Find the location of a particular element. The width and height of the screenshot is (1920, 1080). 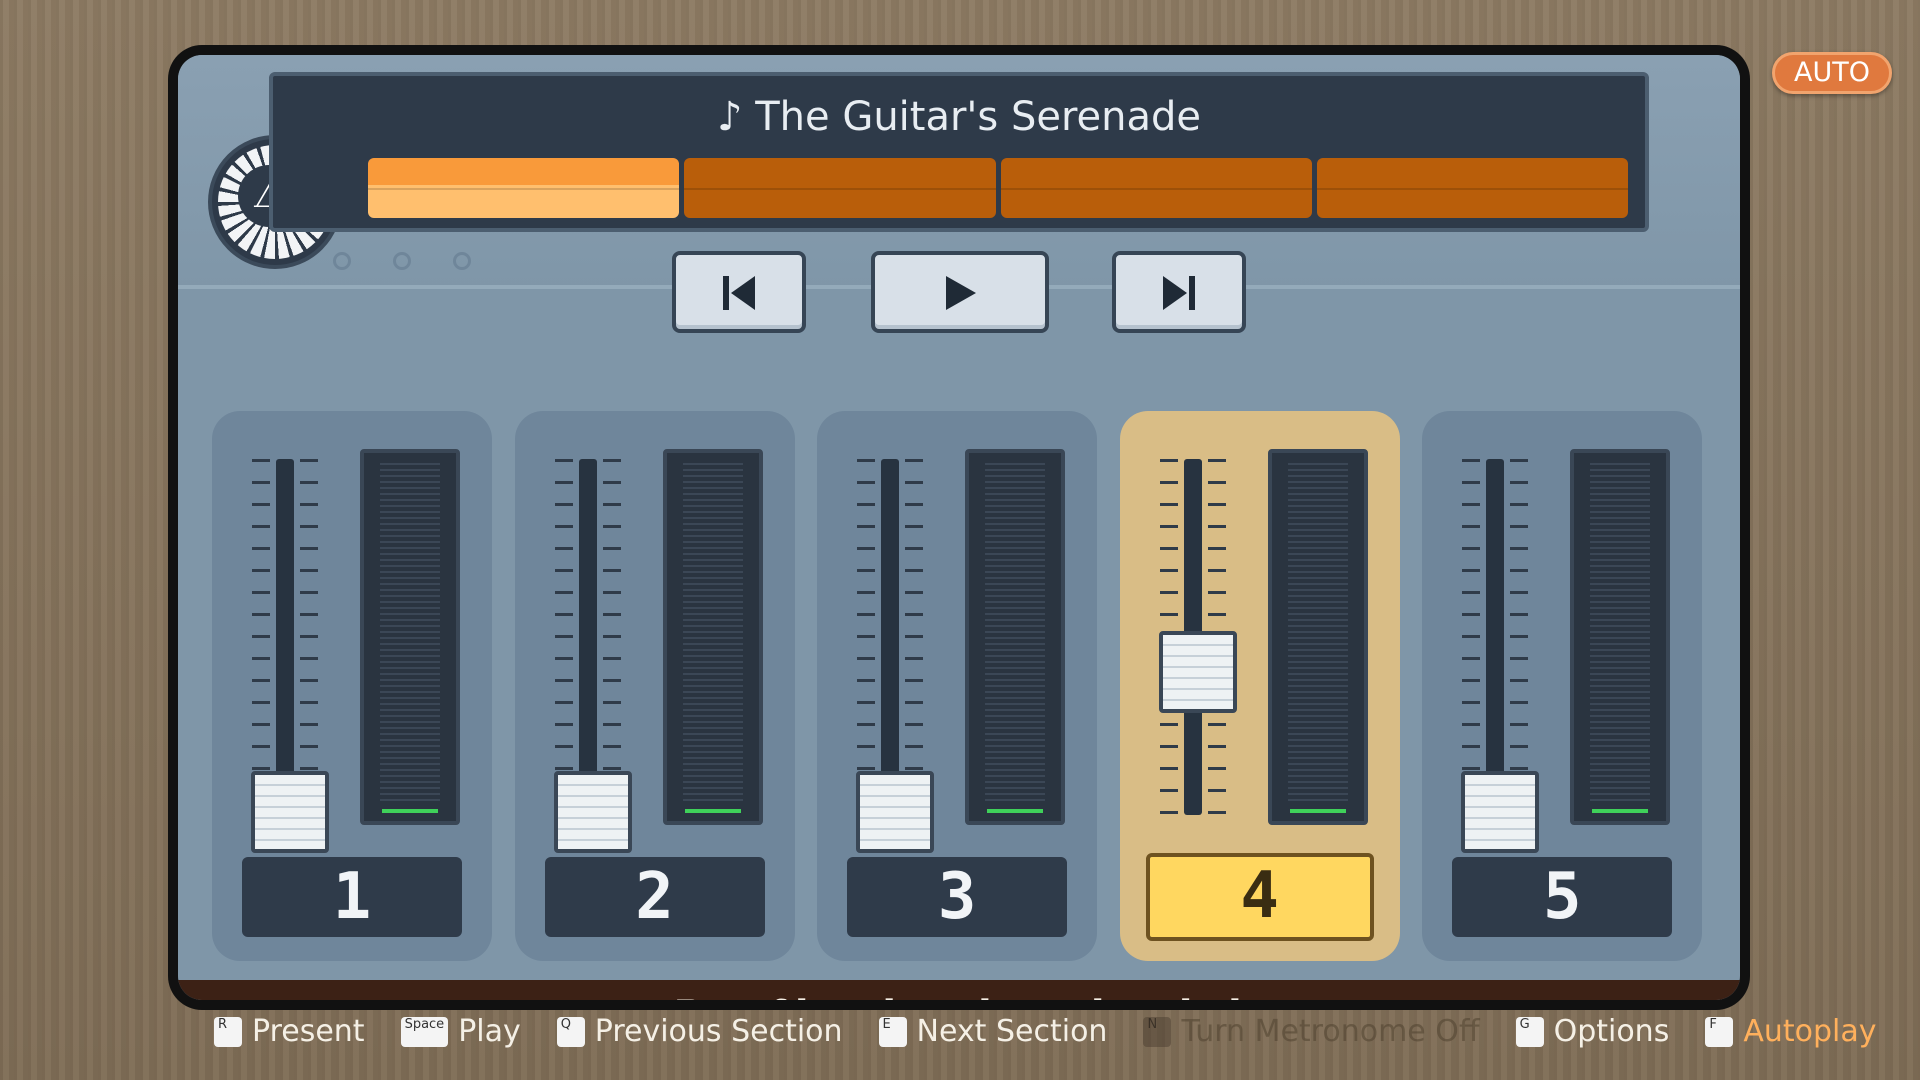

channel-strip-1: 1 is located at coordinates (352, 686).